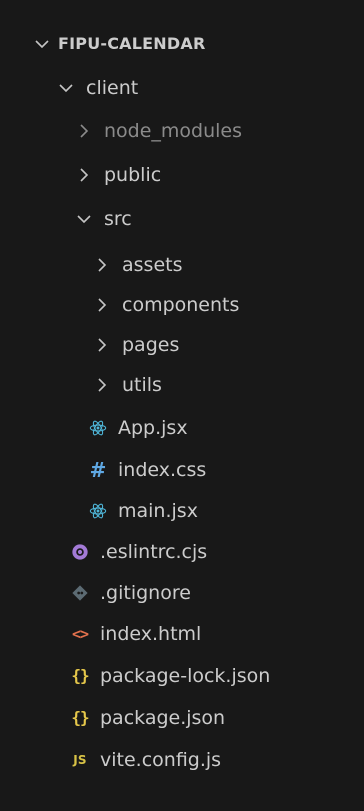 The height and width of the screenshot is (811, 364). Describe the element at coordinates (173, 131) in the screenshot. I see `folder-label: node_modules` at that location.